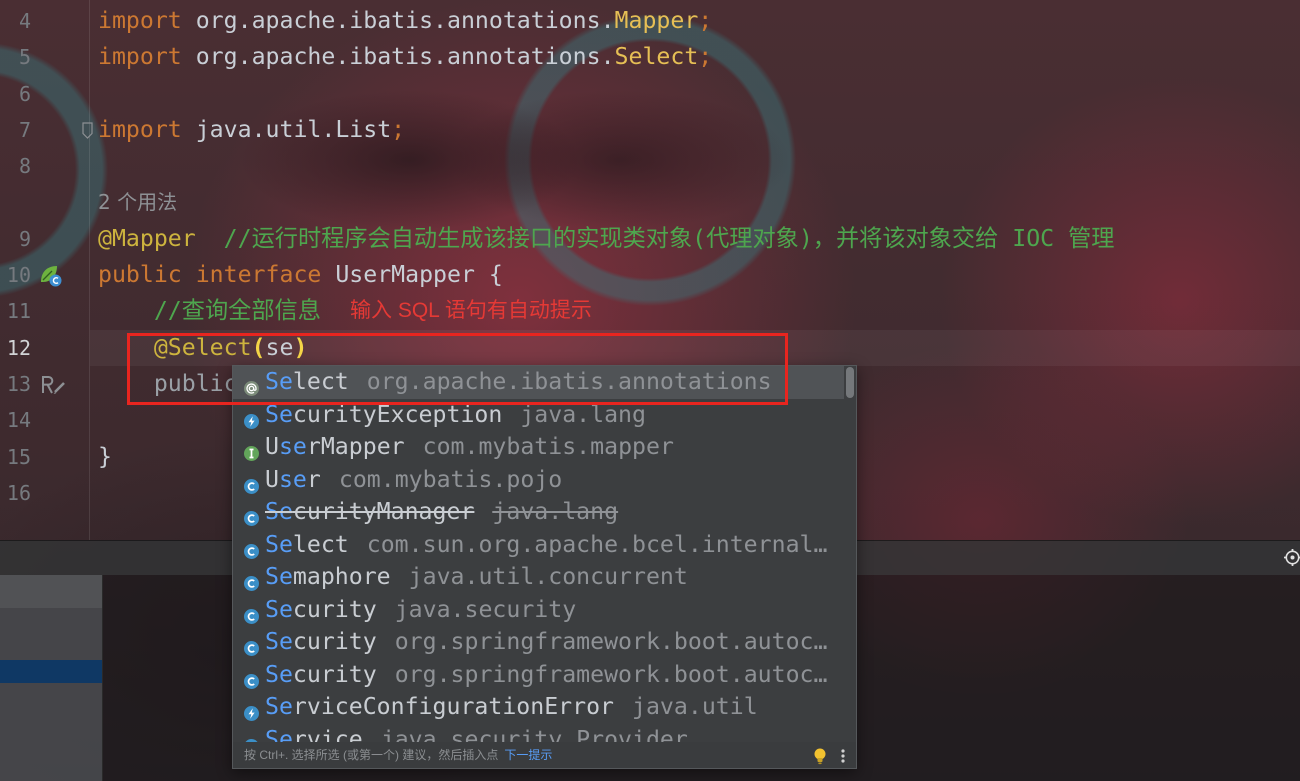 The width and height of the screenshot is (1300, 781). Describe the element at coordinates (24, 93) in the screenshot. I see `line-number: 6` at that location.